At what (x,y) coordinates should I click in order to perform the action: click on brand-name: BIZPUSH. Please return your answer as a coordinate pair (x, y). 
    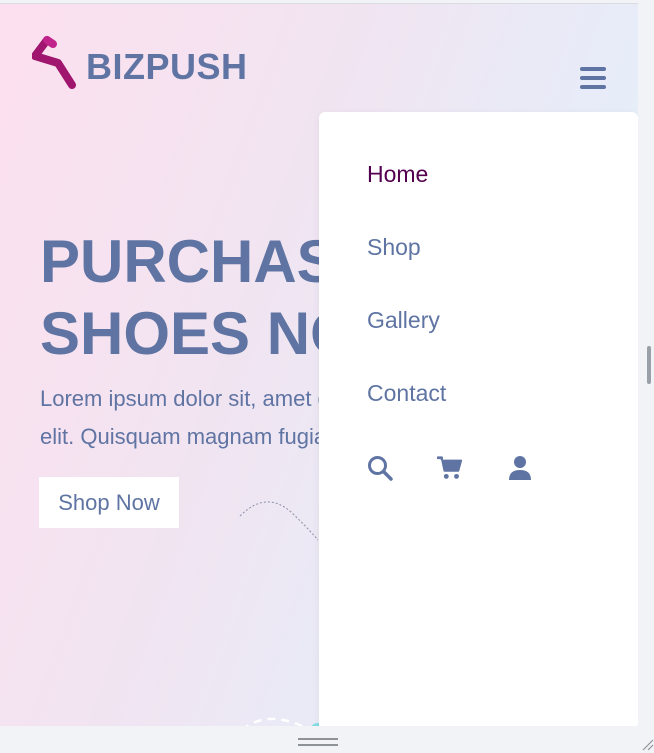
    Looking at the image, I should click on (167, 66).